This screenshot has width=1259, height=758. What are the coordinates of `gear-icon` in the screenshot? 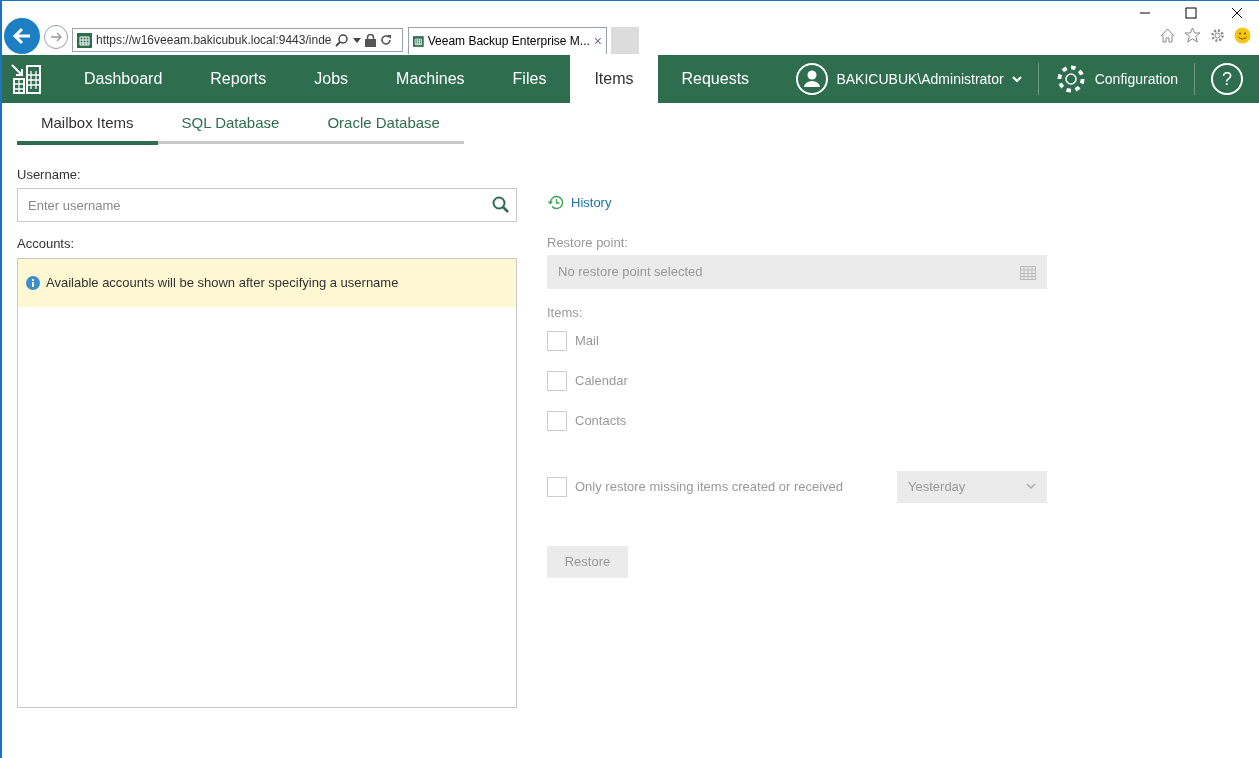 It's located at (1217, 35).